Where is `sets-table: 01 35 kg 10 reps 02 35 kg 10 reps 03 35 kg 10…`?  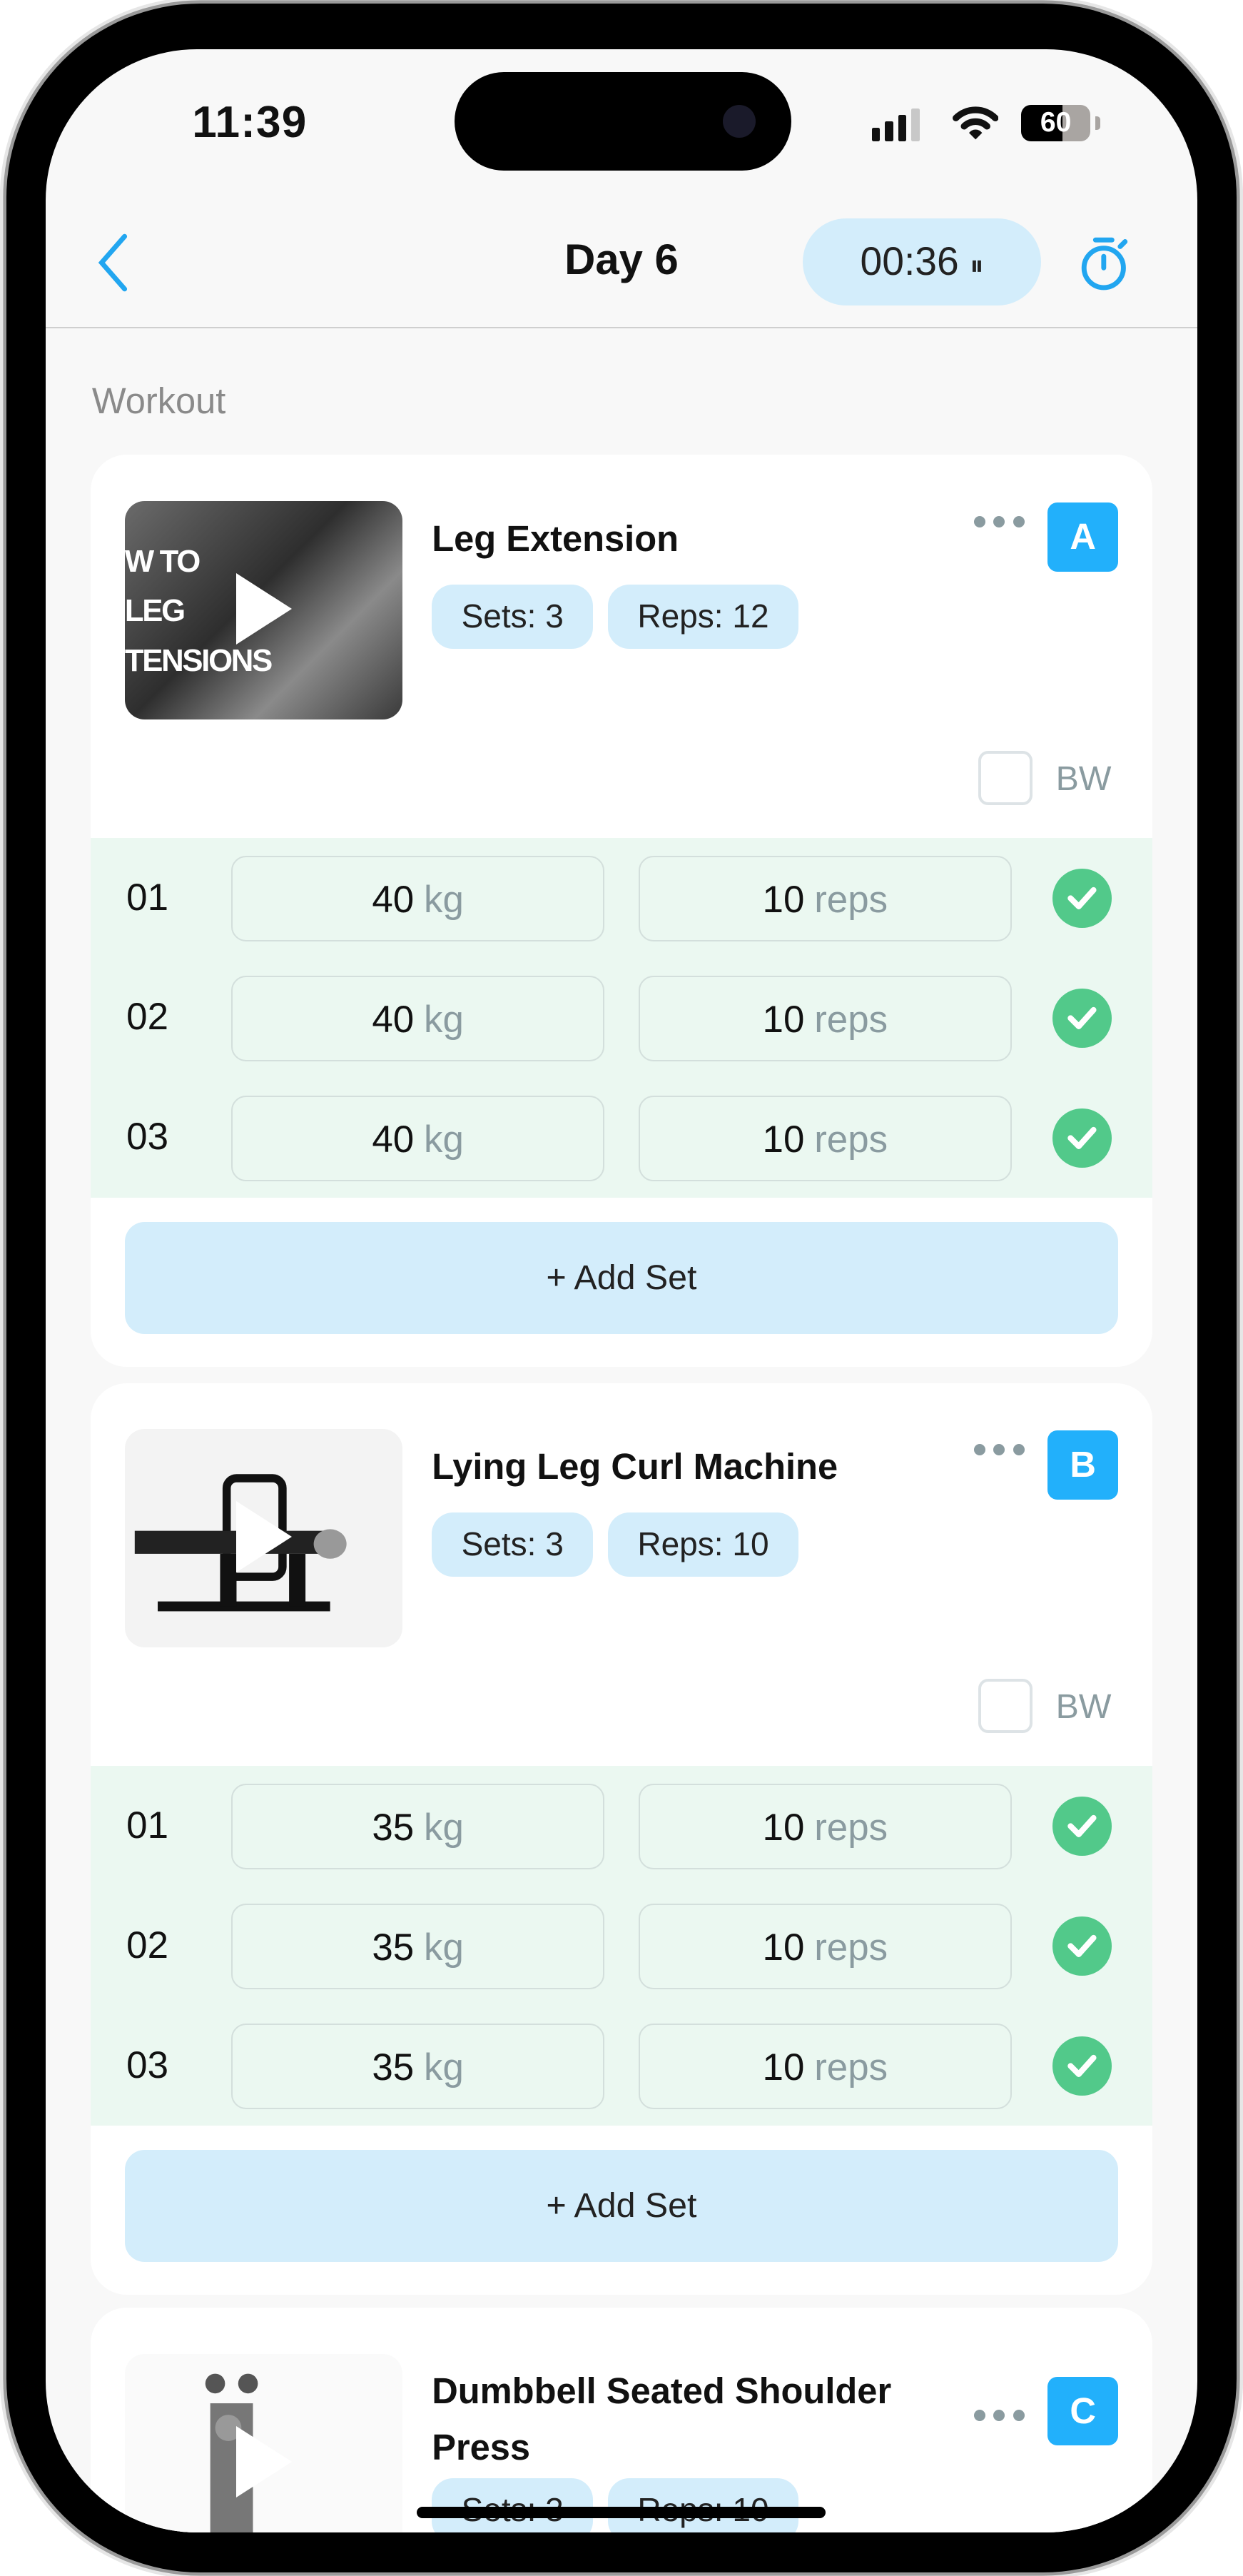
sets-table: 01 35 kg 10 reps 02 35 kg 10 reps 03 35 kg 10… is located at coordinates (621, 1945).